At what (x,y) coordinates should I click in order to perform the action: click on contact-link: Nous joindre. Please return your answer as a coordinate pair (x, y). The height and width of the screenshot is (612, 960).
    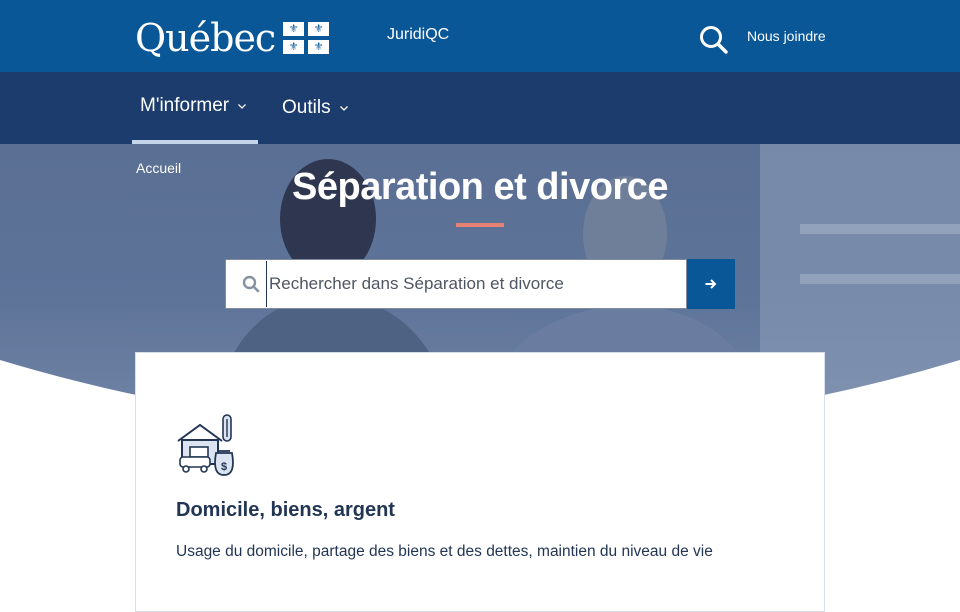
    Looking at the image, I should click on (786, 36).